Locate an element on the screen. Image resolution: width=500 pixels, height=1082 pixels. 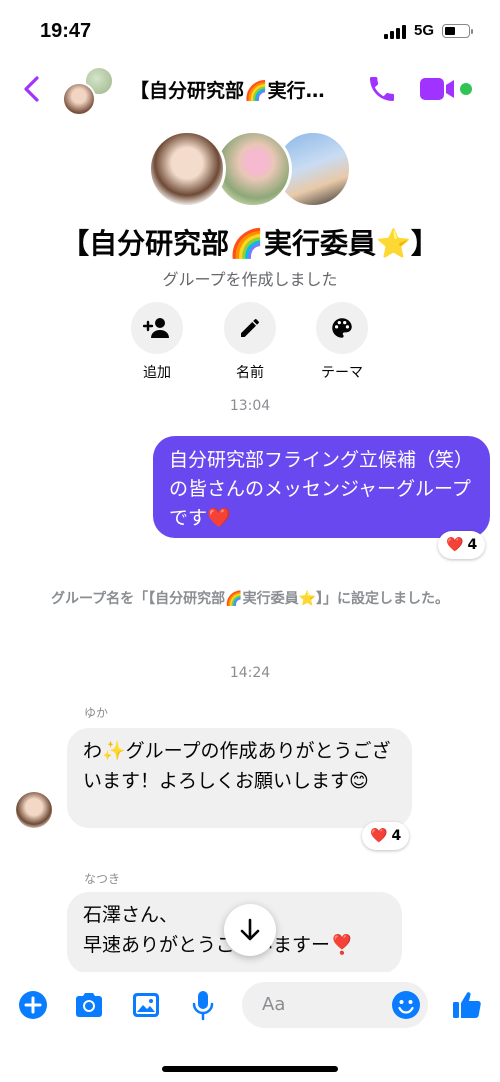
emoji-button is located at coordinates (406, 1005).